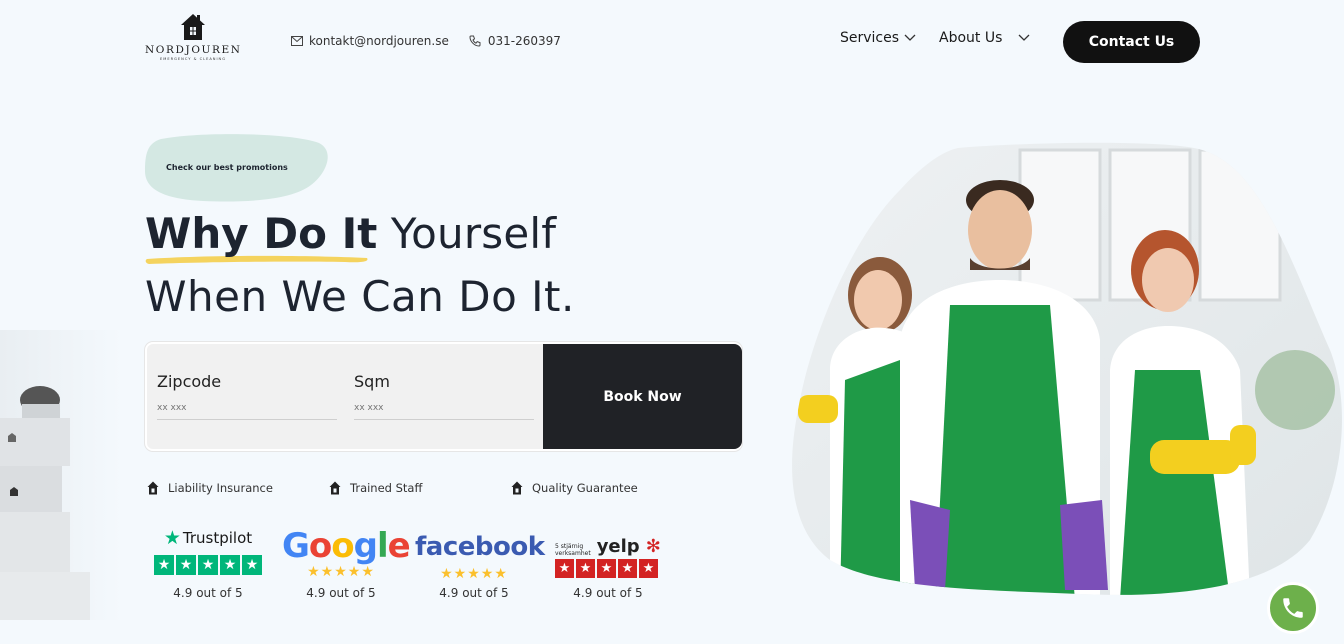  Describe the element at coordinates (217, 538) in the screenshot. I see `trustpilot-brand: Trustpilot` at that location.